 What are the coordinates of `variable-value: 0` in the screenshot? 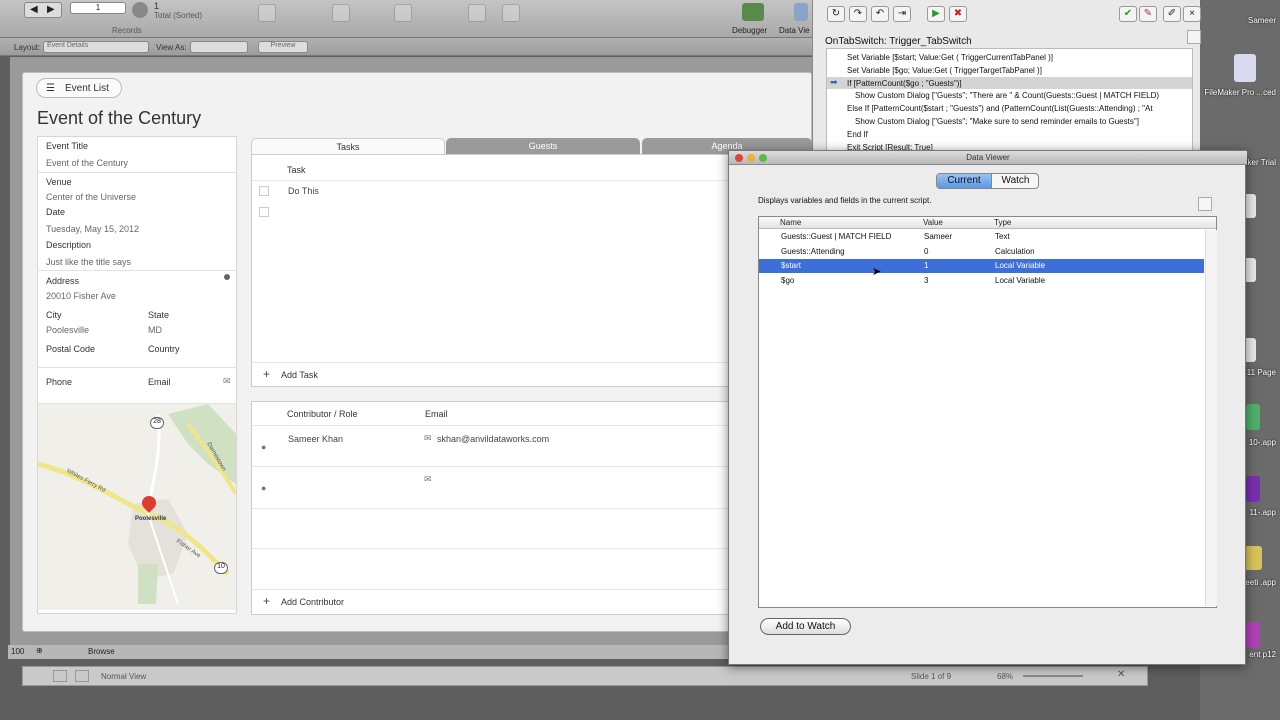 It's located at (926, 251).